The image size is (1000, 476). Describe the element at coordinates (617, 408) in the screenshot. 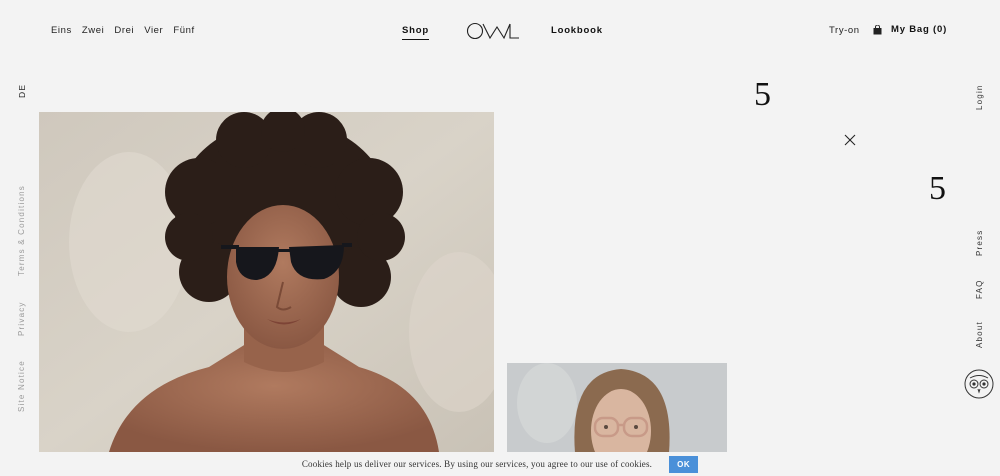

I see `lookbook-photo-secondary` at that location.